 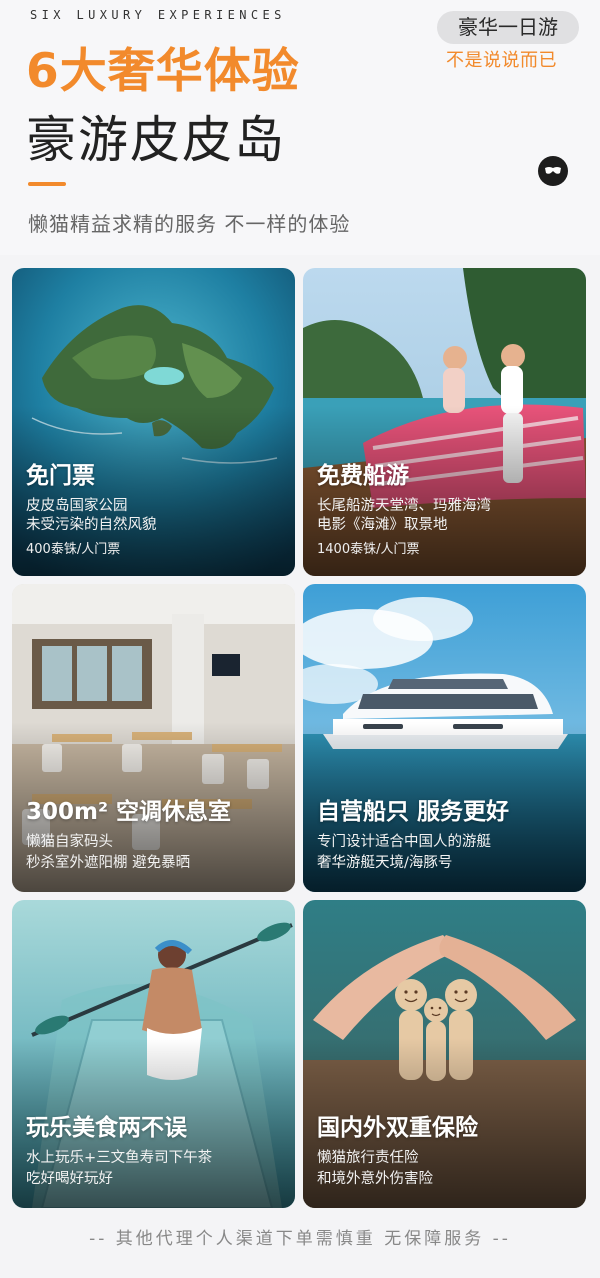 I want to click on card-desc-line: 秒杀室外遮阳棚 避免暴晒, so click(x=108, y=863).